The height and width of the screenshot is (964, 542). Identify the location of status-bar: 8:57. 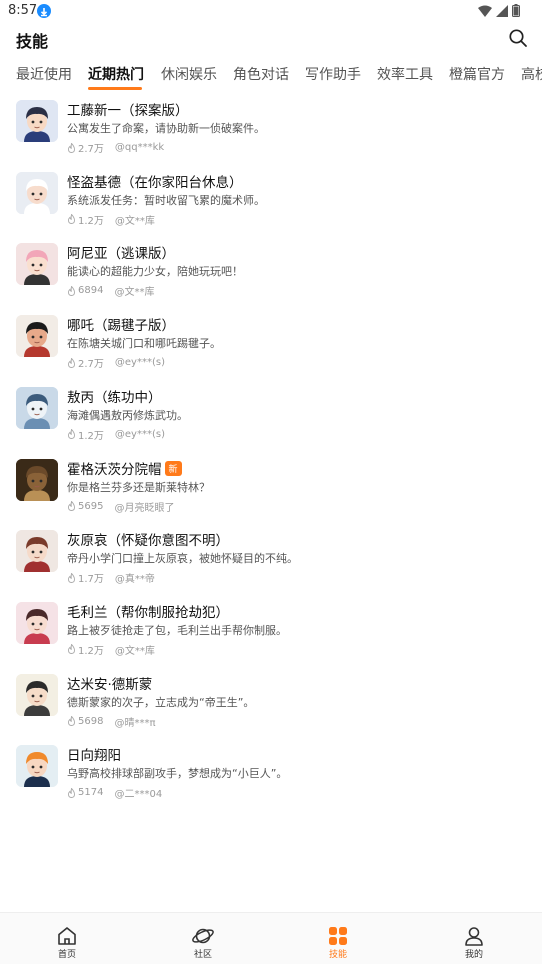
(271, 11).